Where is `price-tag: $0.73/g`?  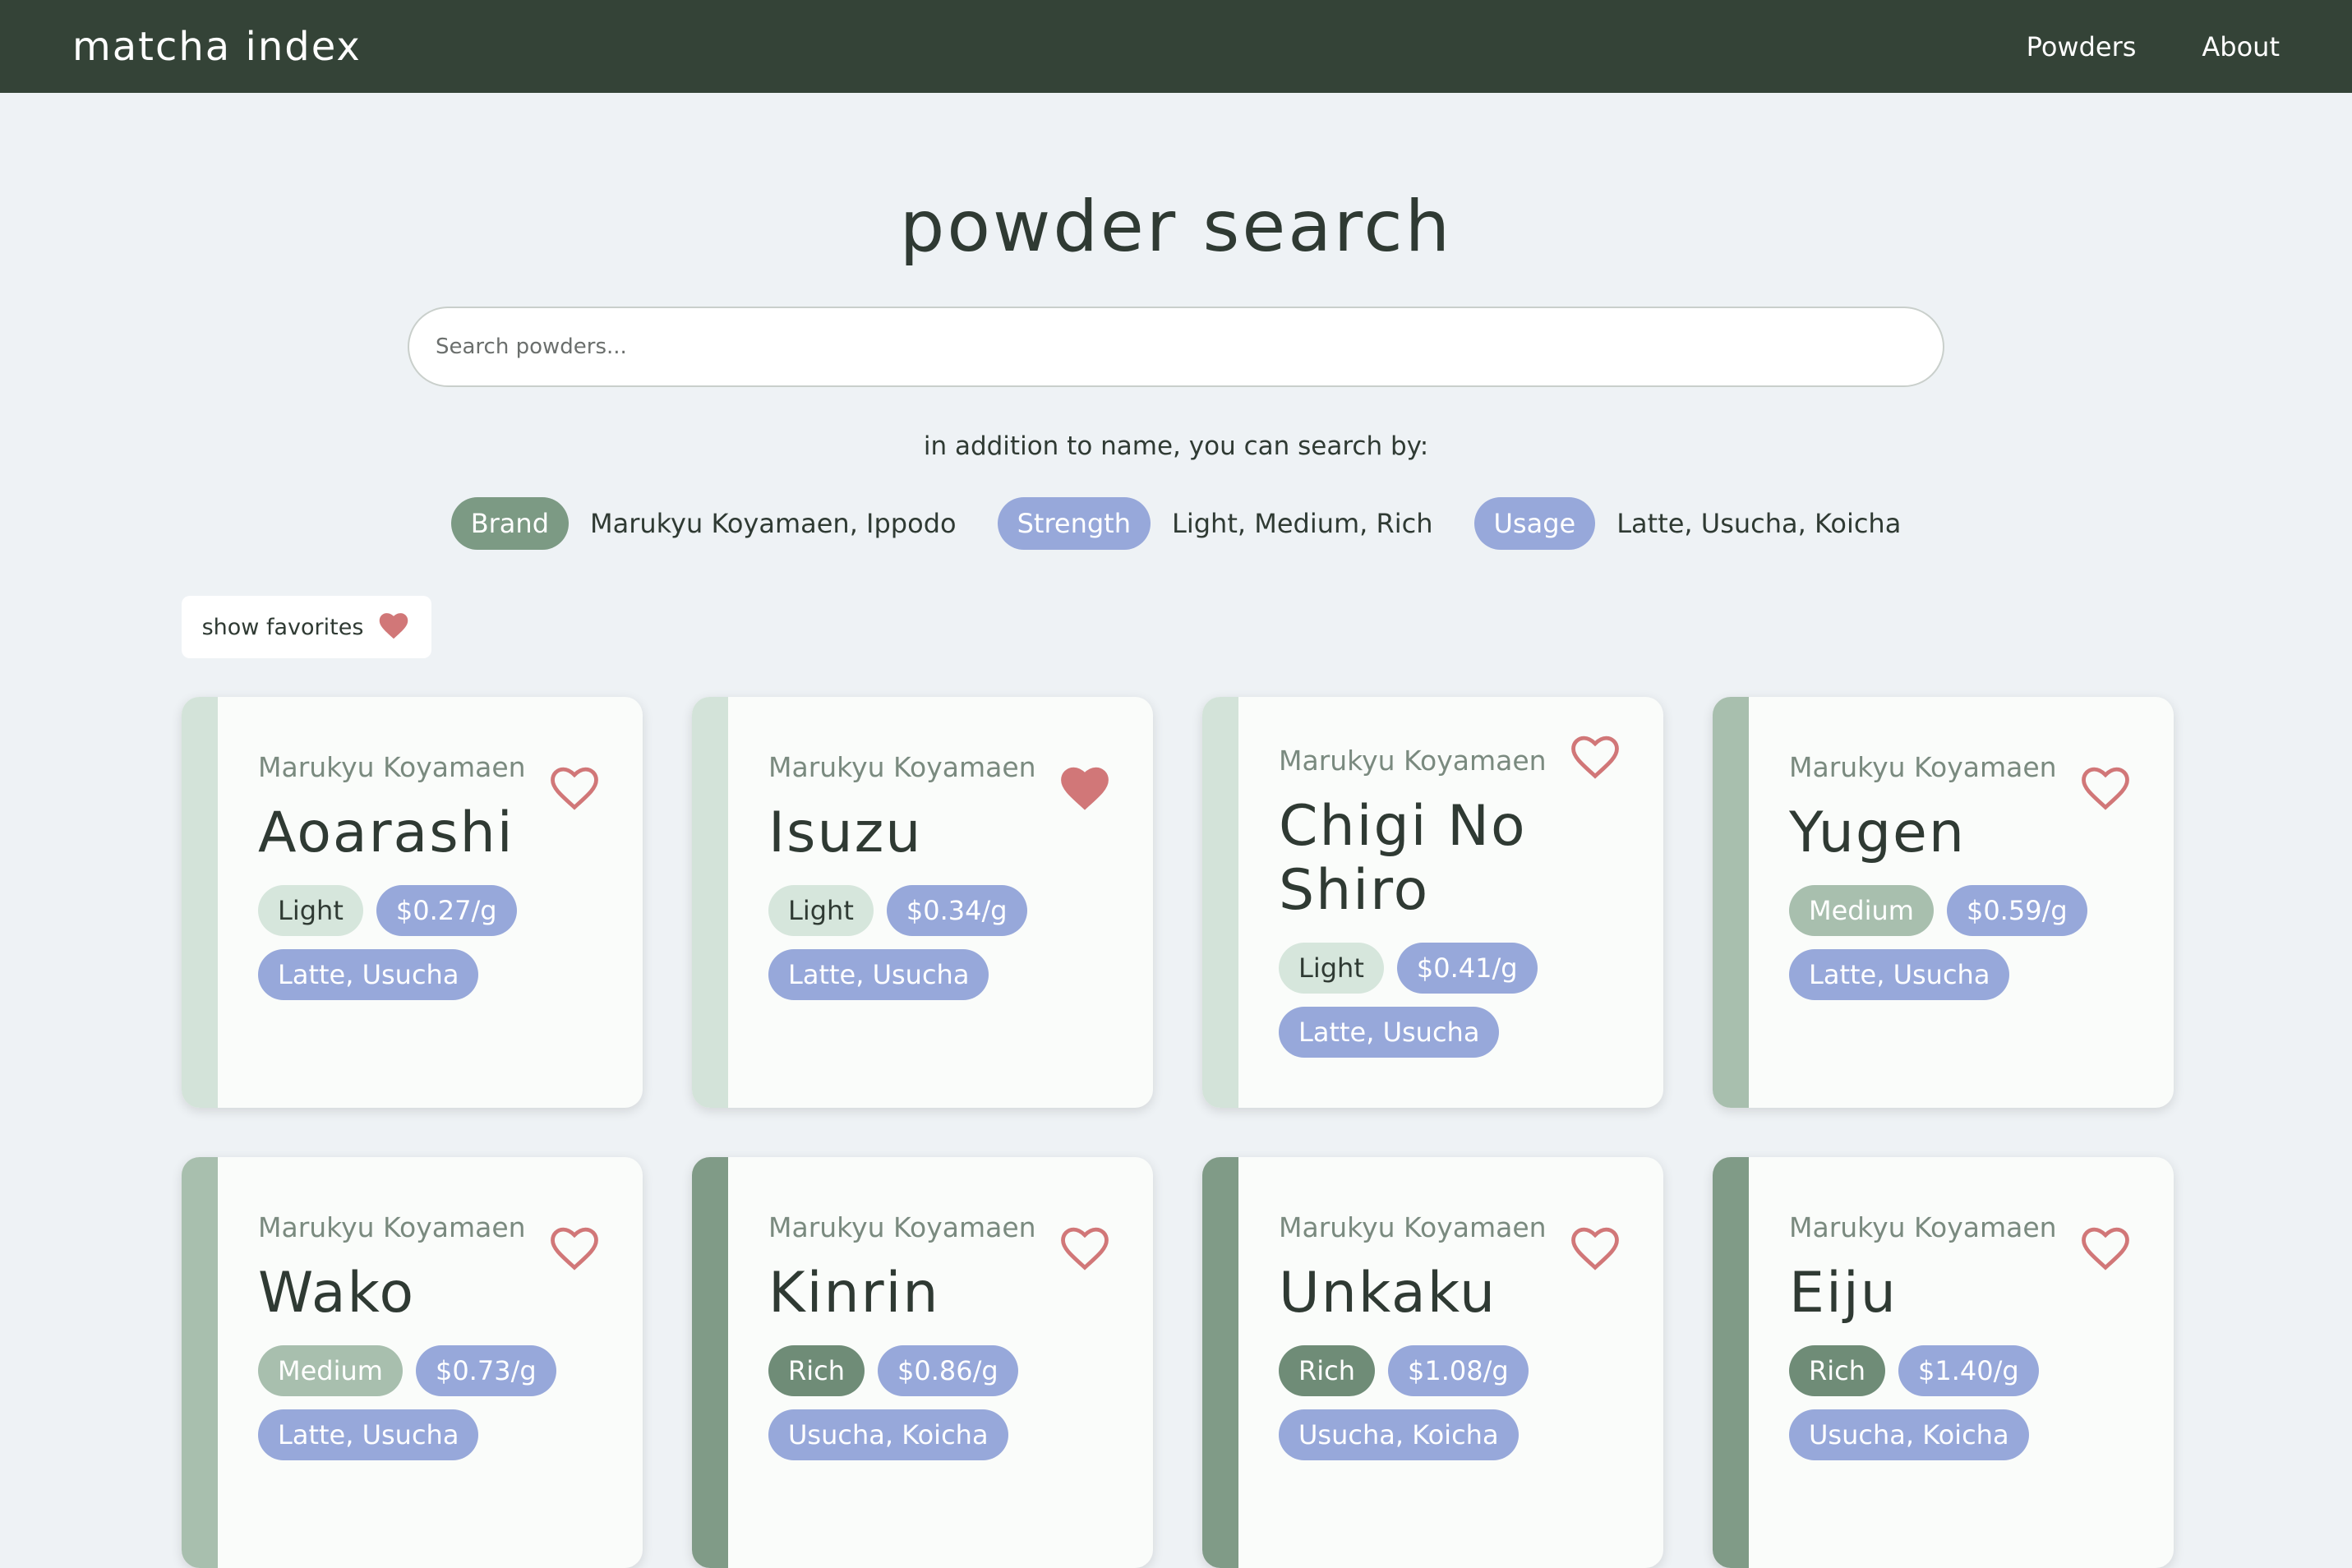
price-tag: $0.73/g is located at coordinates (486, 1370).